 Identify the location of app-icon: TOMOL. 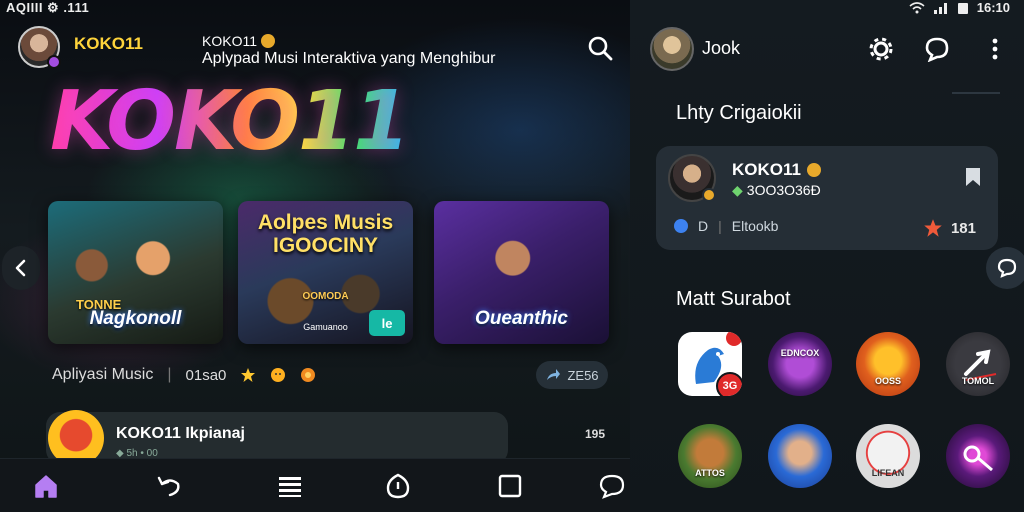
(978, 364).